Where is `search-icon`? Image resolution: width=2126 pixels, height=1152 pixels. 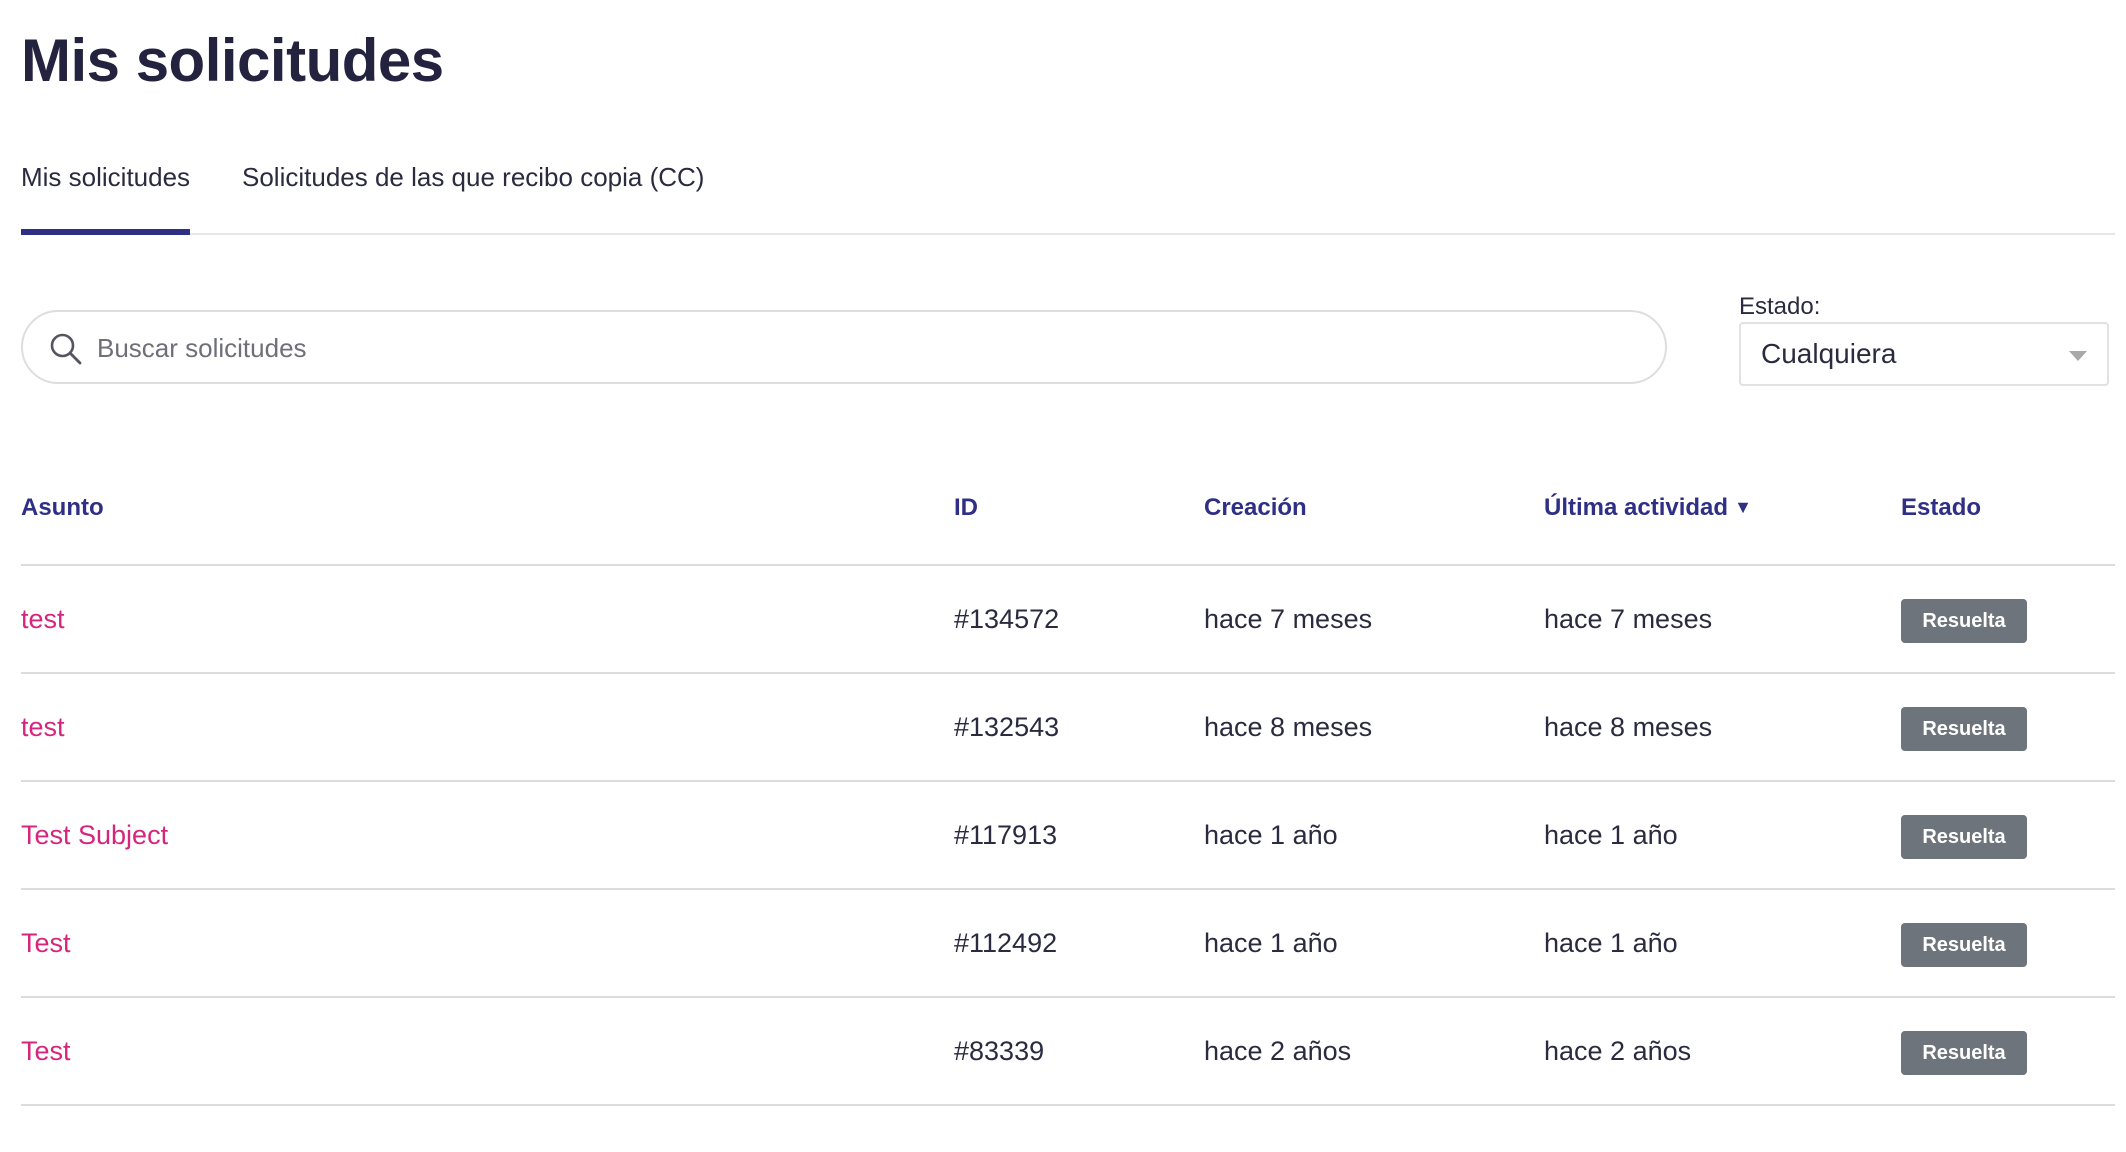
search-icon is located at coordinates (66, 349).